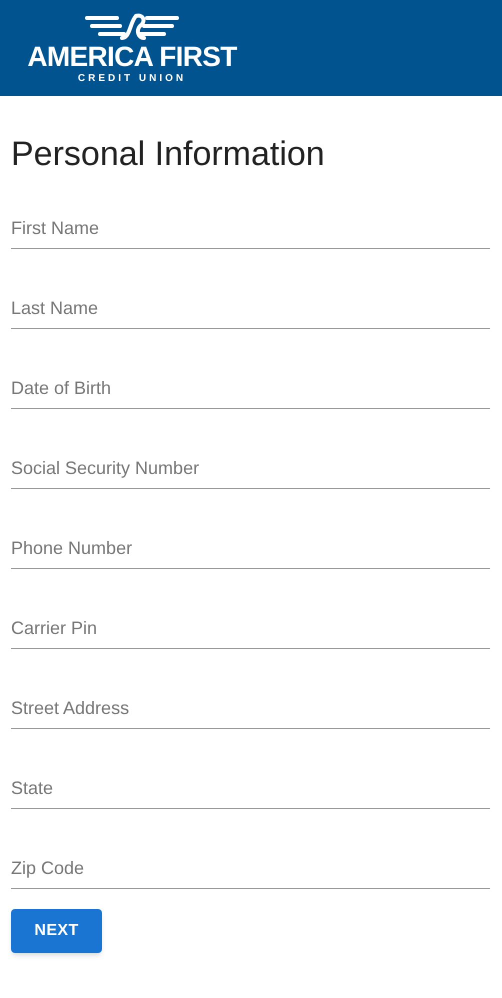  I want to click on input-field: Street Address, so click(250, 709).